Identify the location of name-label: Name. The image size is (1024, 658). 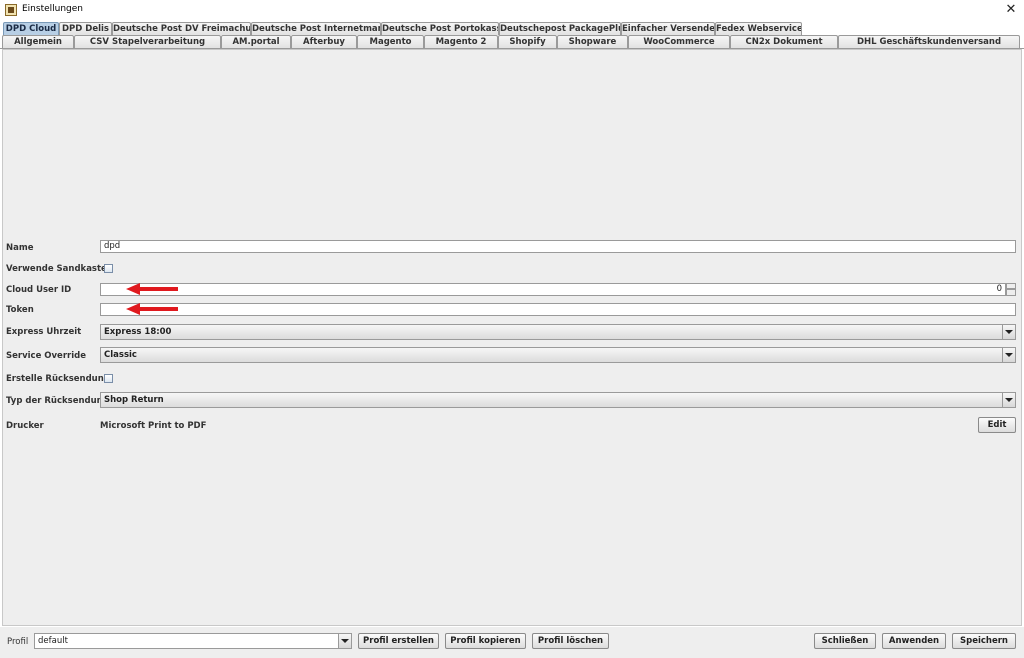
(20, 248).